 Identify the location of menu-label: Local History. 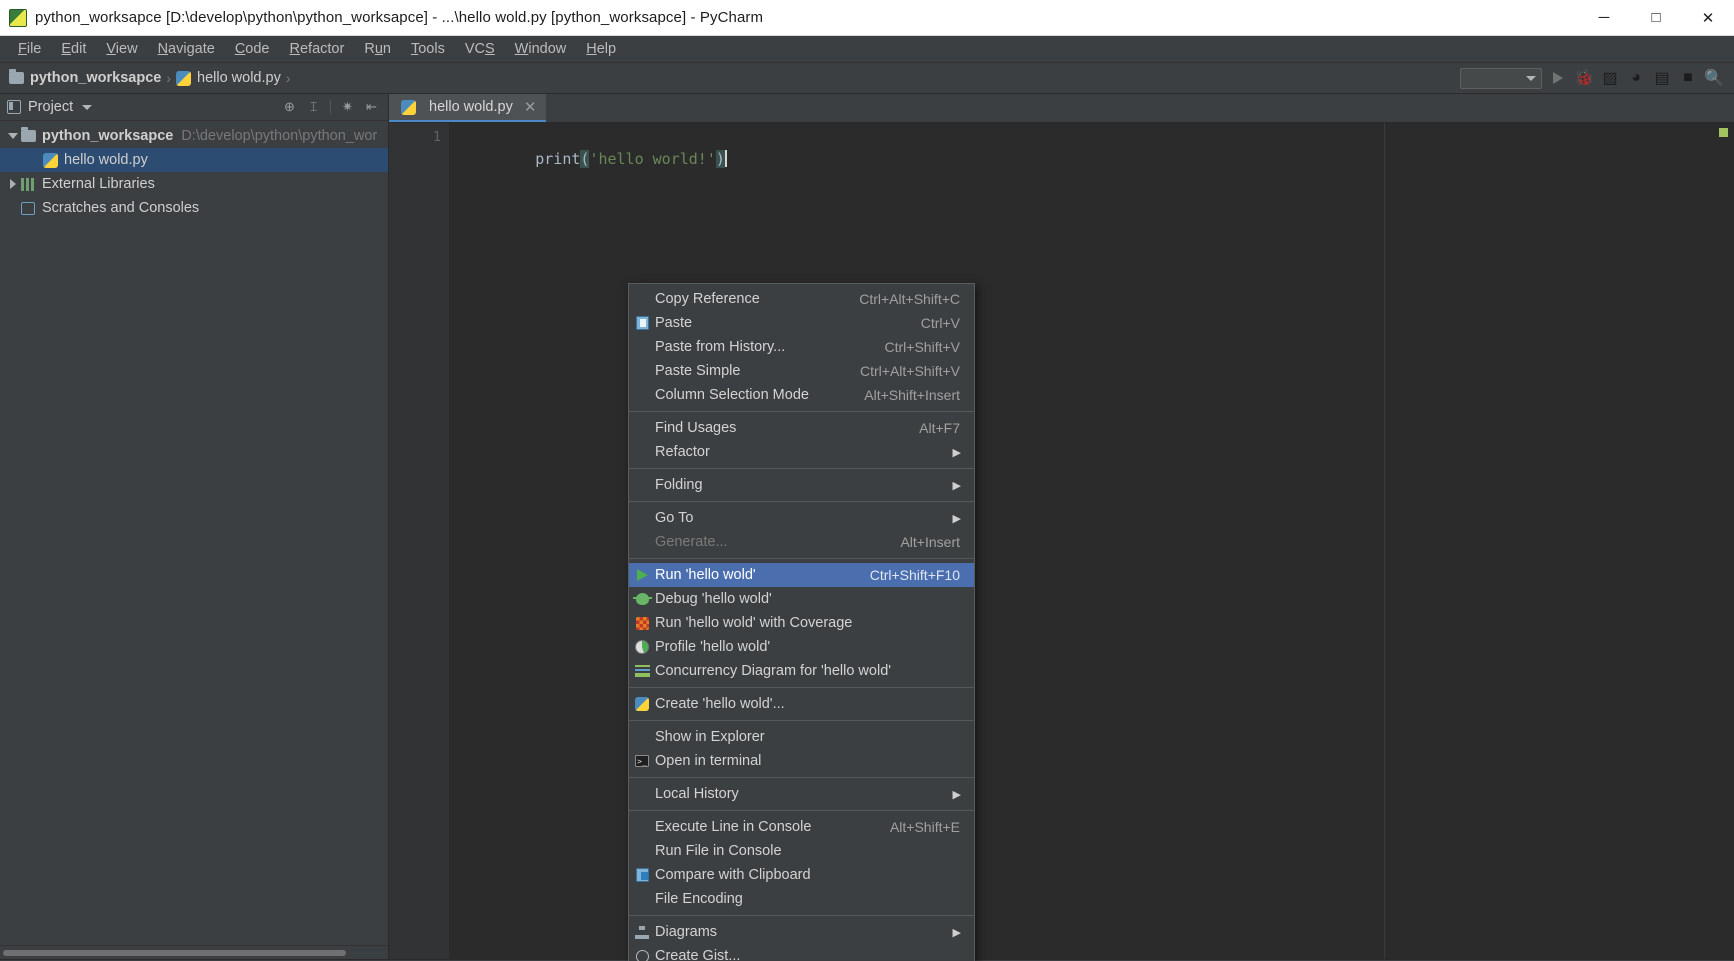
(697, 794).